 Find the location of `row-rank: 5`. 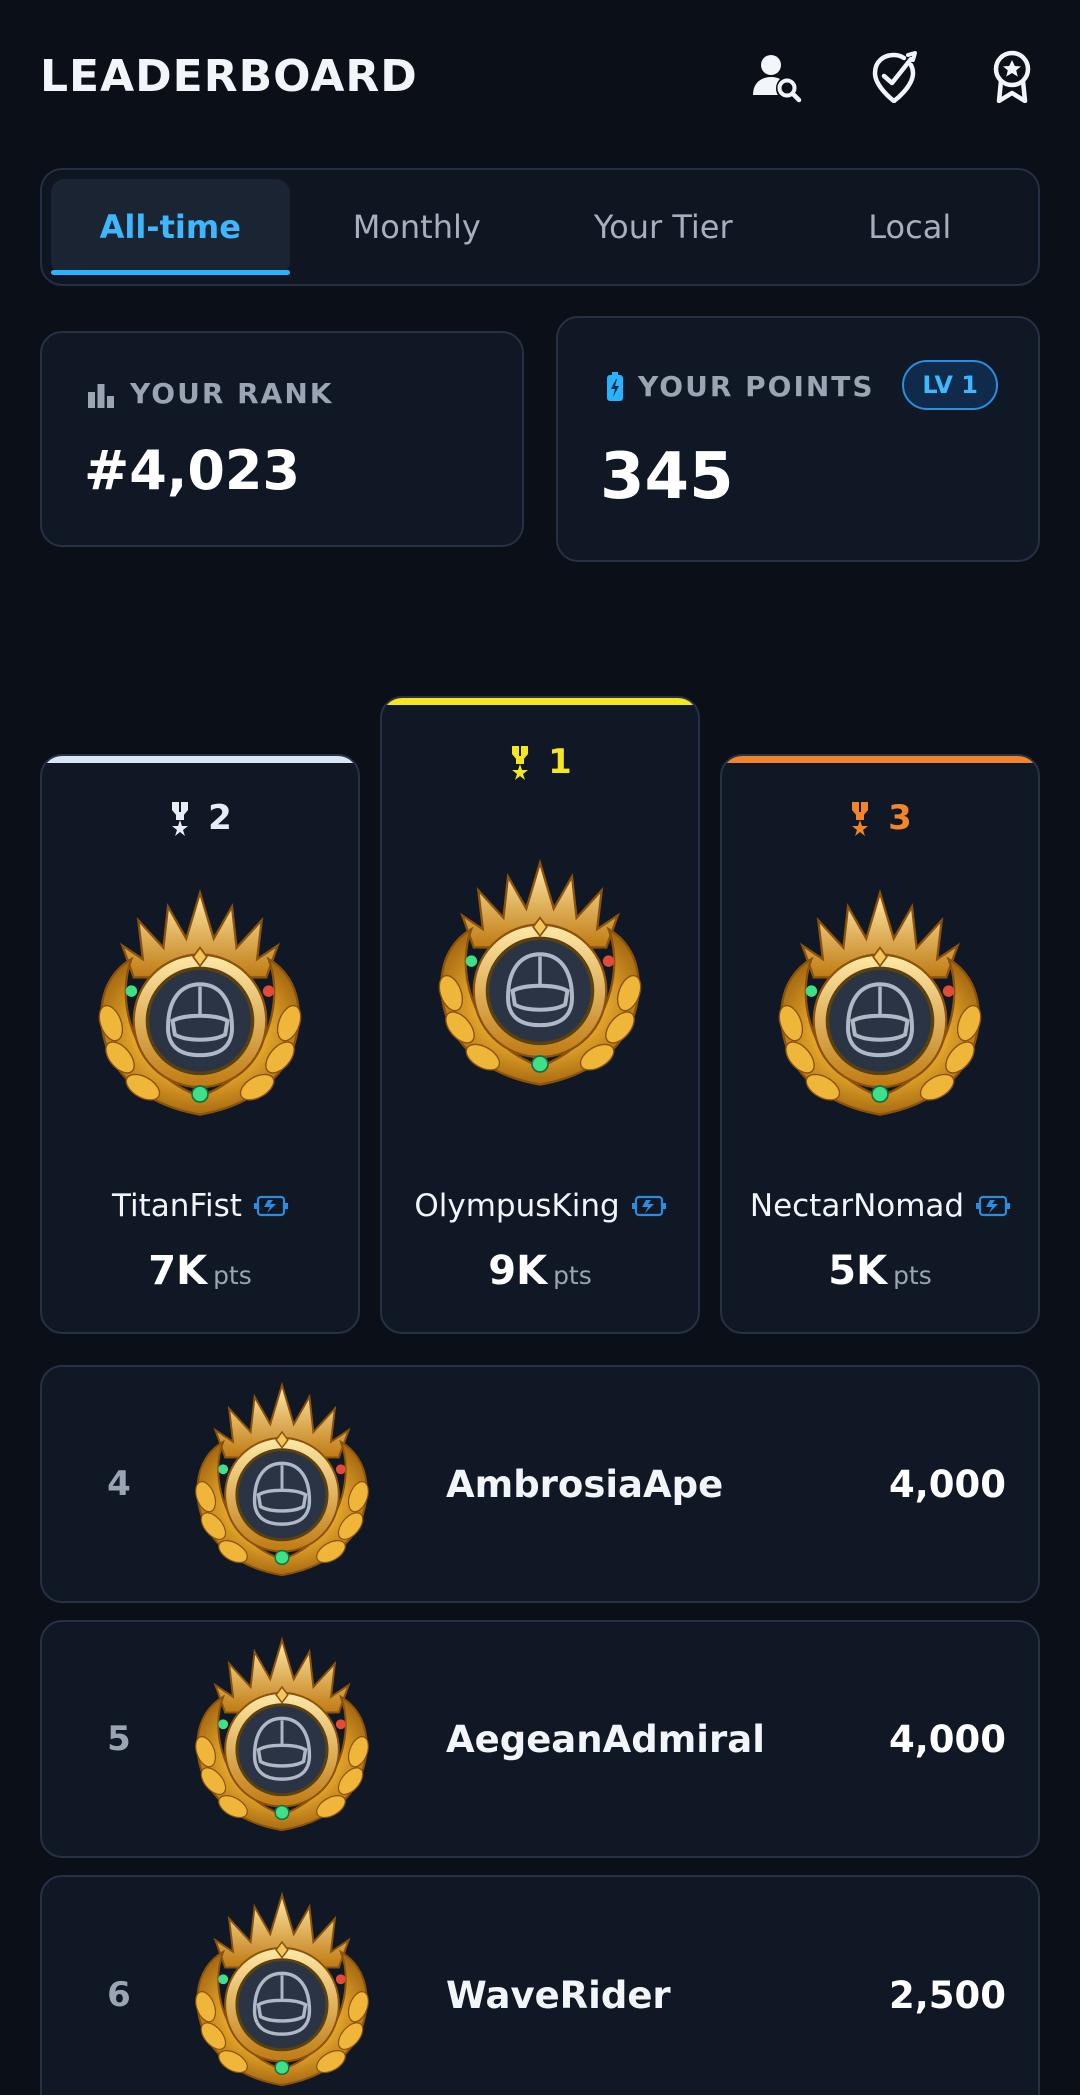

row-rank: 5 is located at coordinates (119, 1739).